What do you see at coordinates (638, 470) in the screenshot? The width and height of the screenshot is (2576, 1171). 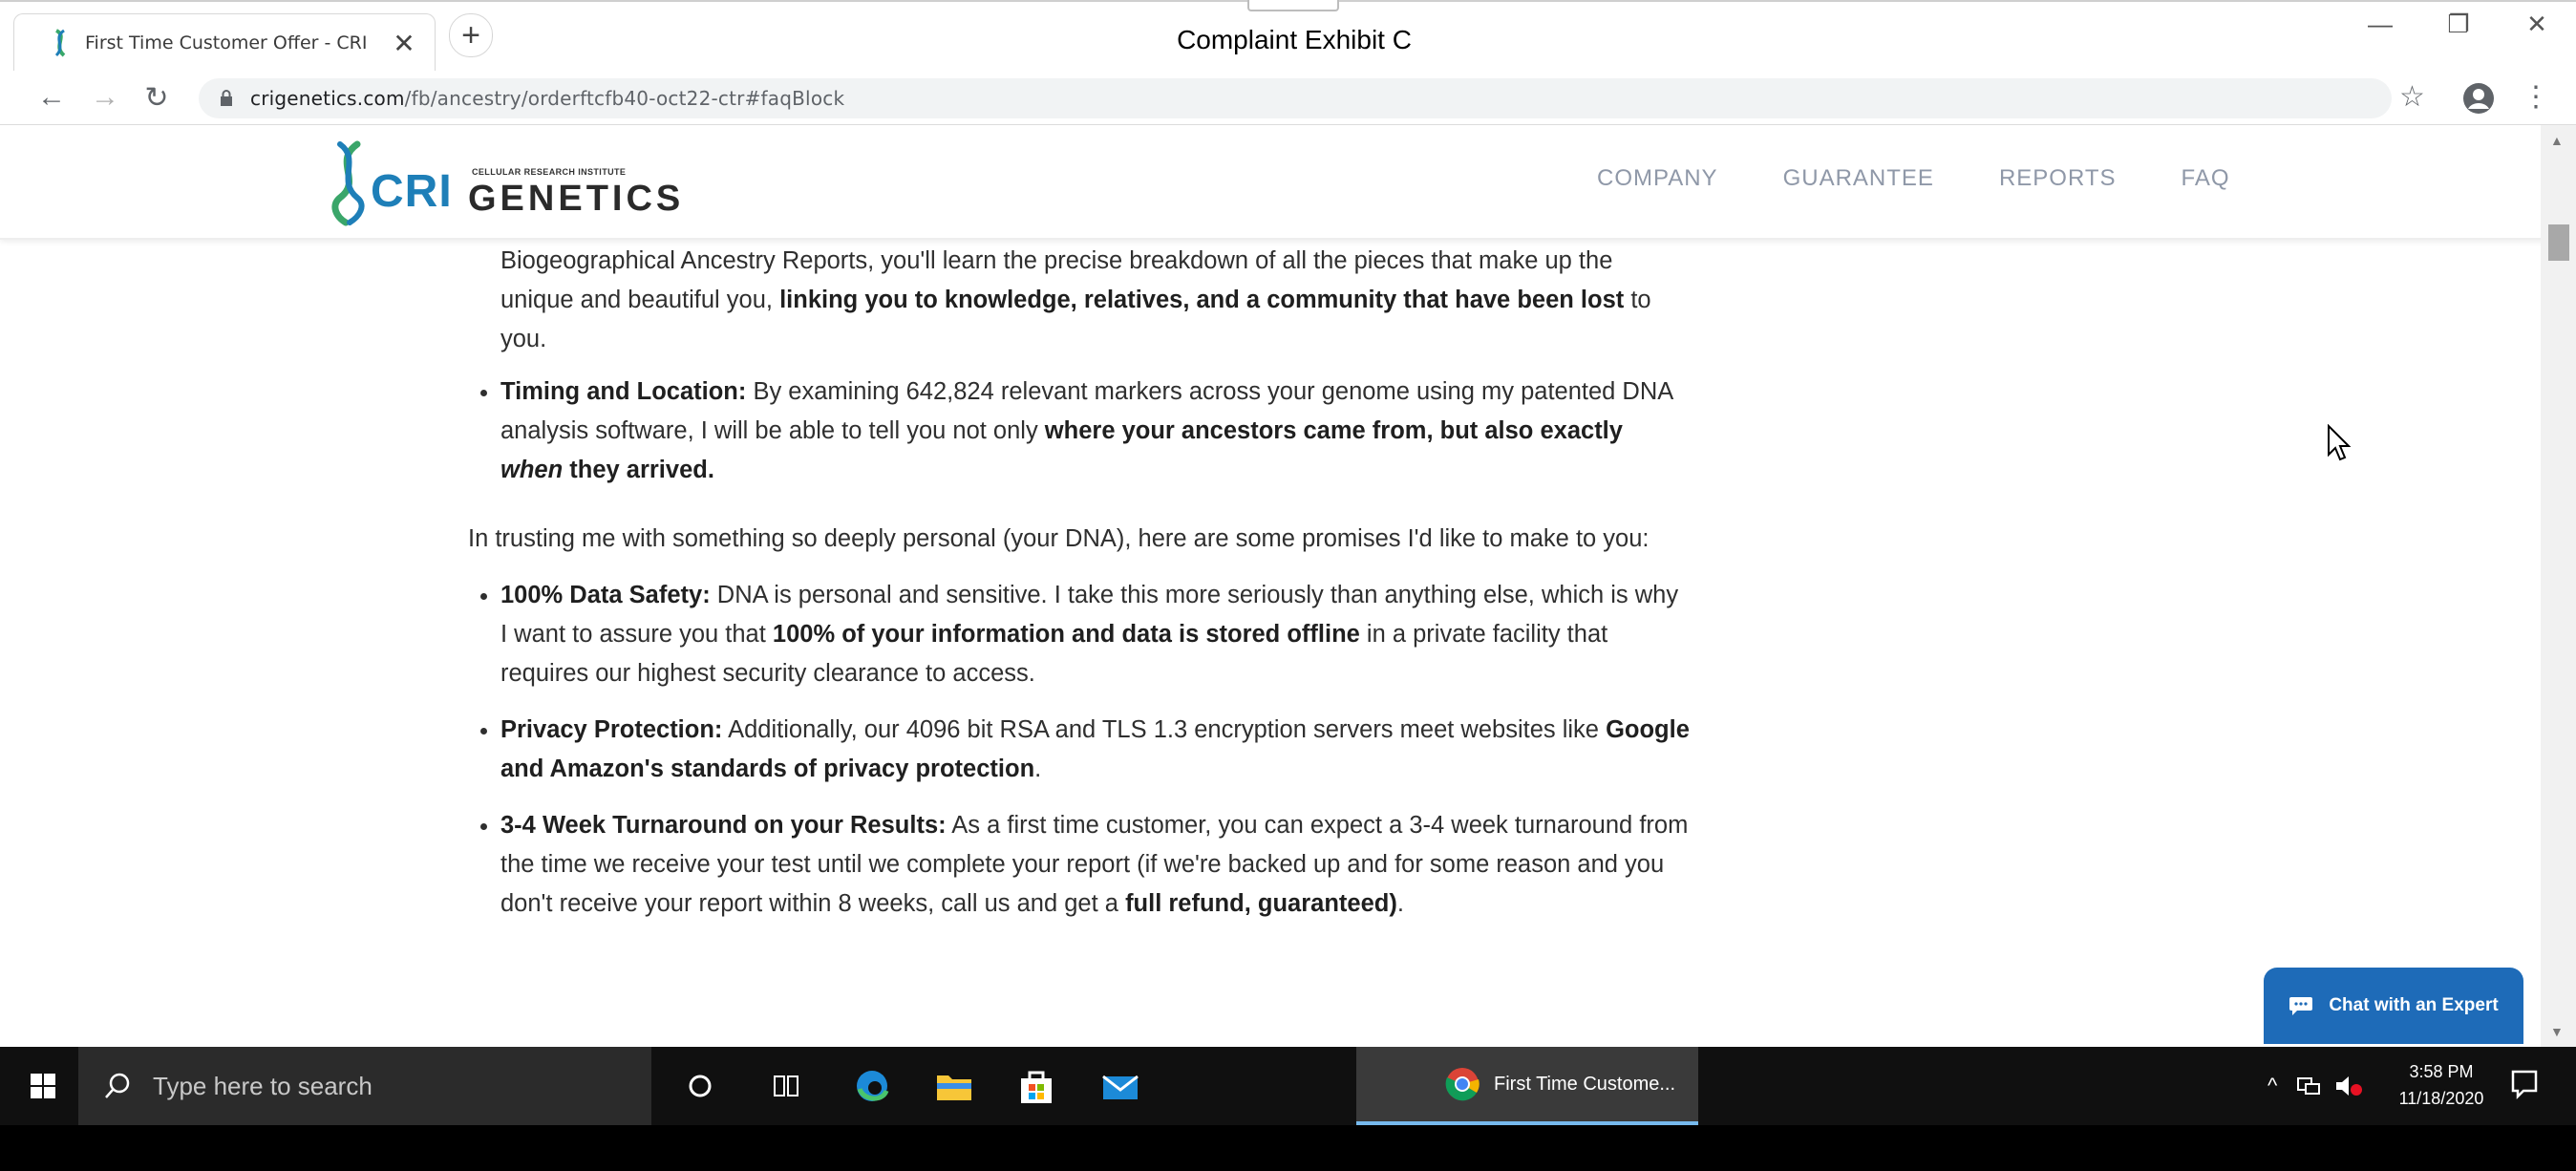 I see `timing-bold-end: they arrived.` at bounding box center [638, 470].